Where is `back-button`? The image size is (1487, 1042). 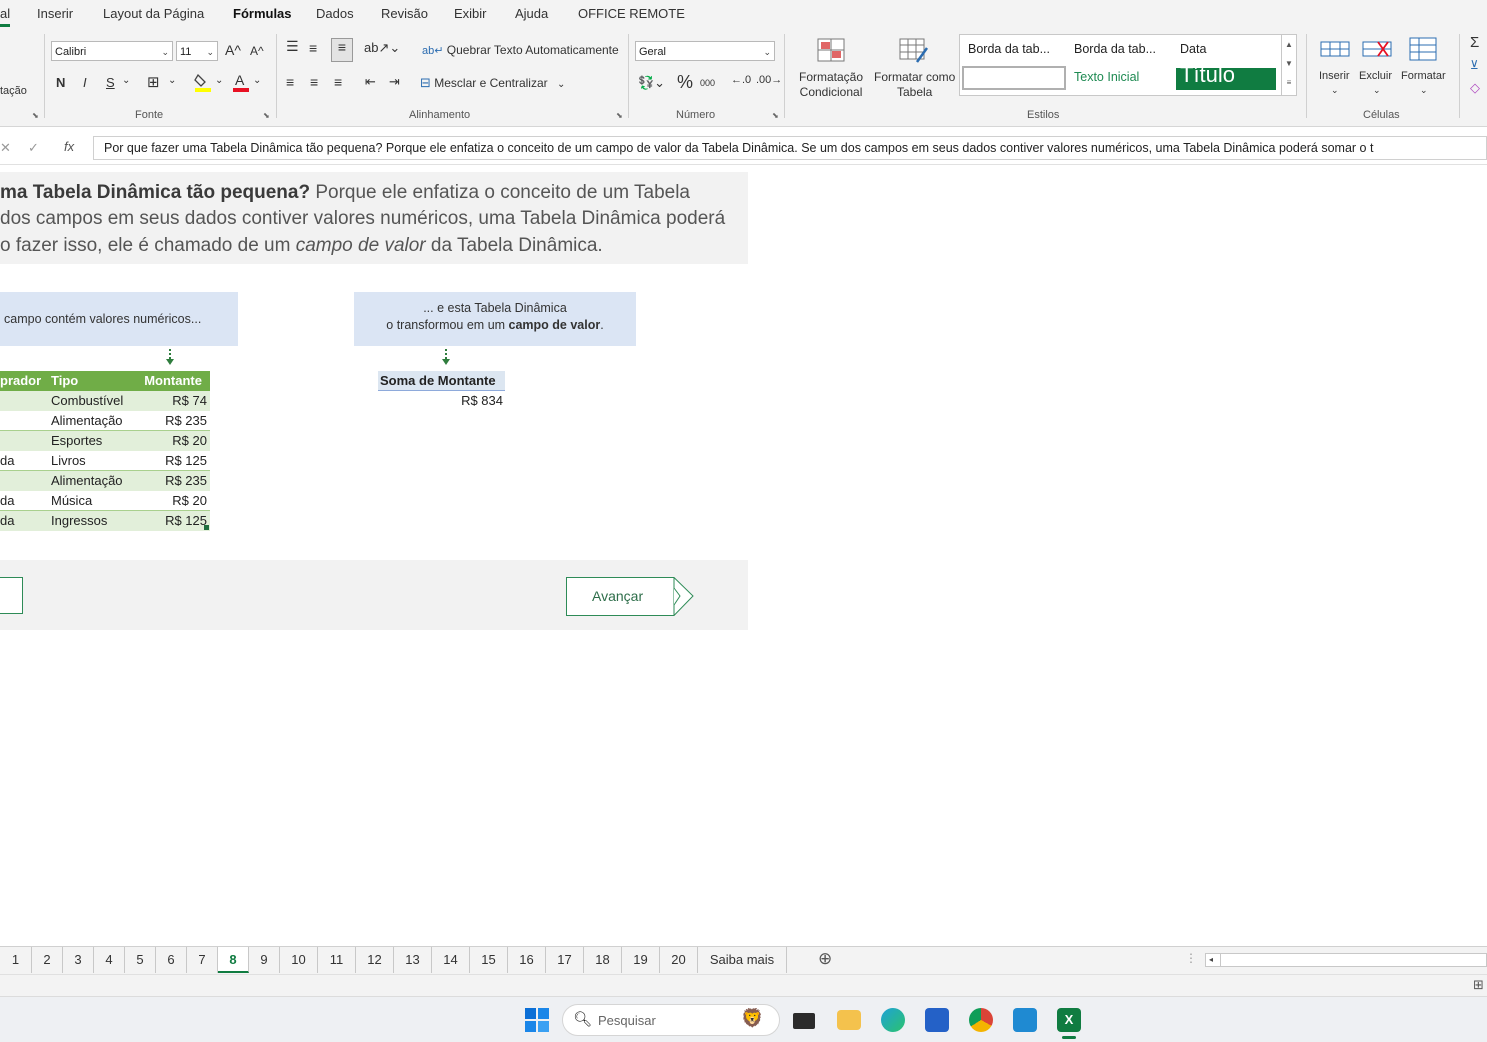 back-button is located at coordinates (11, 595).